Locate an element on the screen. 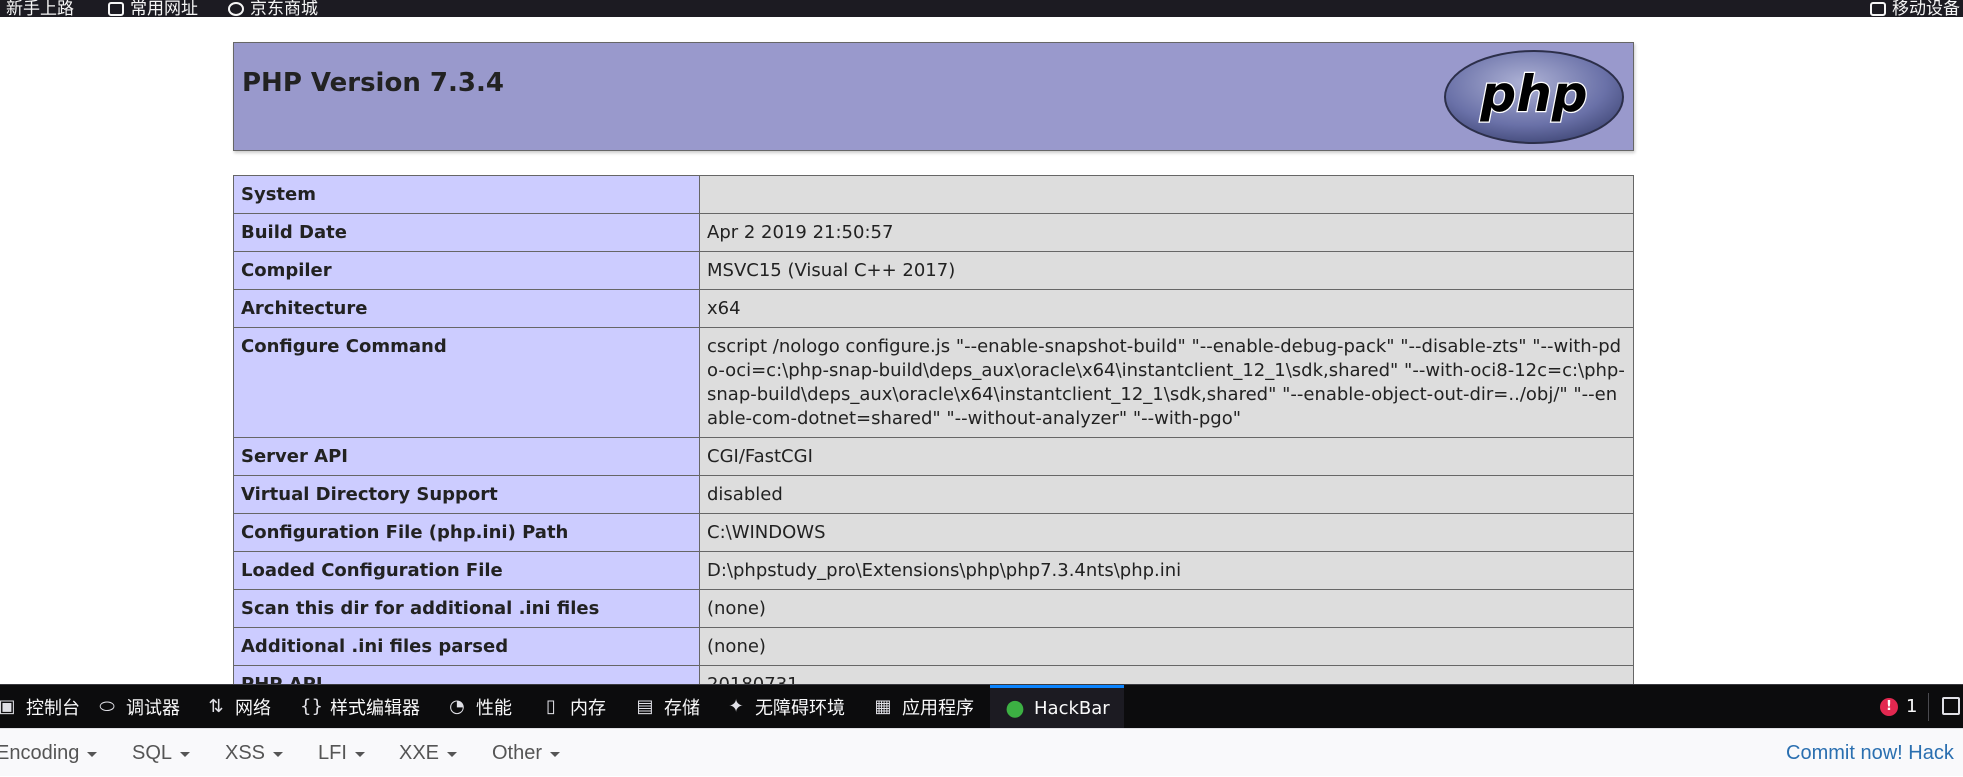 The height and width of the screenshot is (777, 1963). php-logo: php is located at coordinates (1534, 97).